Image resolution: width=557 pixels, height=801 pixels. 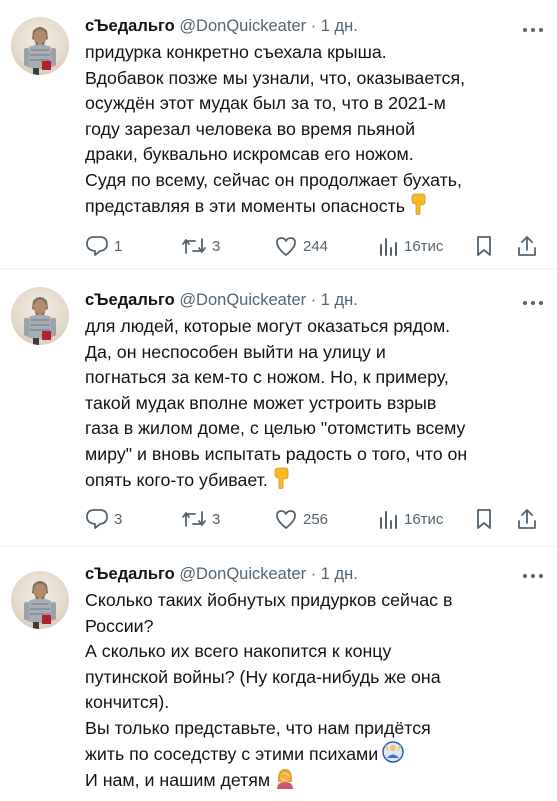 What do you see at coordinates (301, 519) in the screenshot?
I see `like-button: 256` at bounding box center [301, 519].